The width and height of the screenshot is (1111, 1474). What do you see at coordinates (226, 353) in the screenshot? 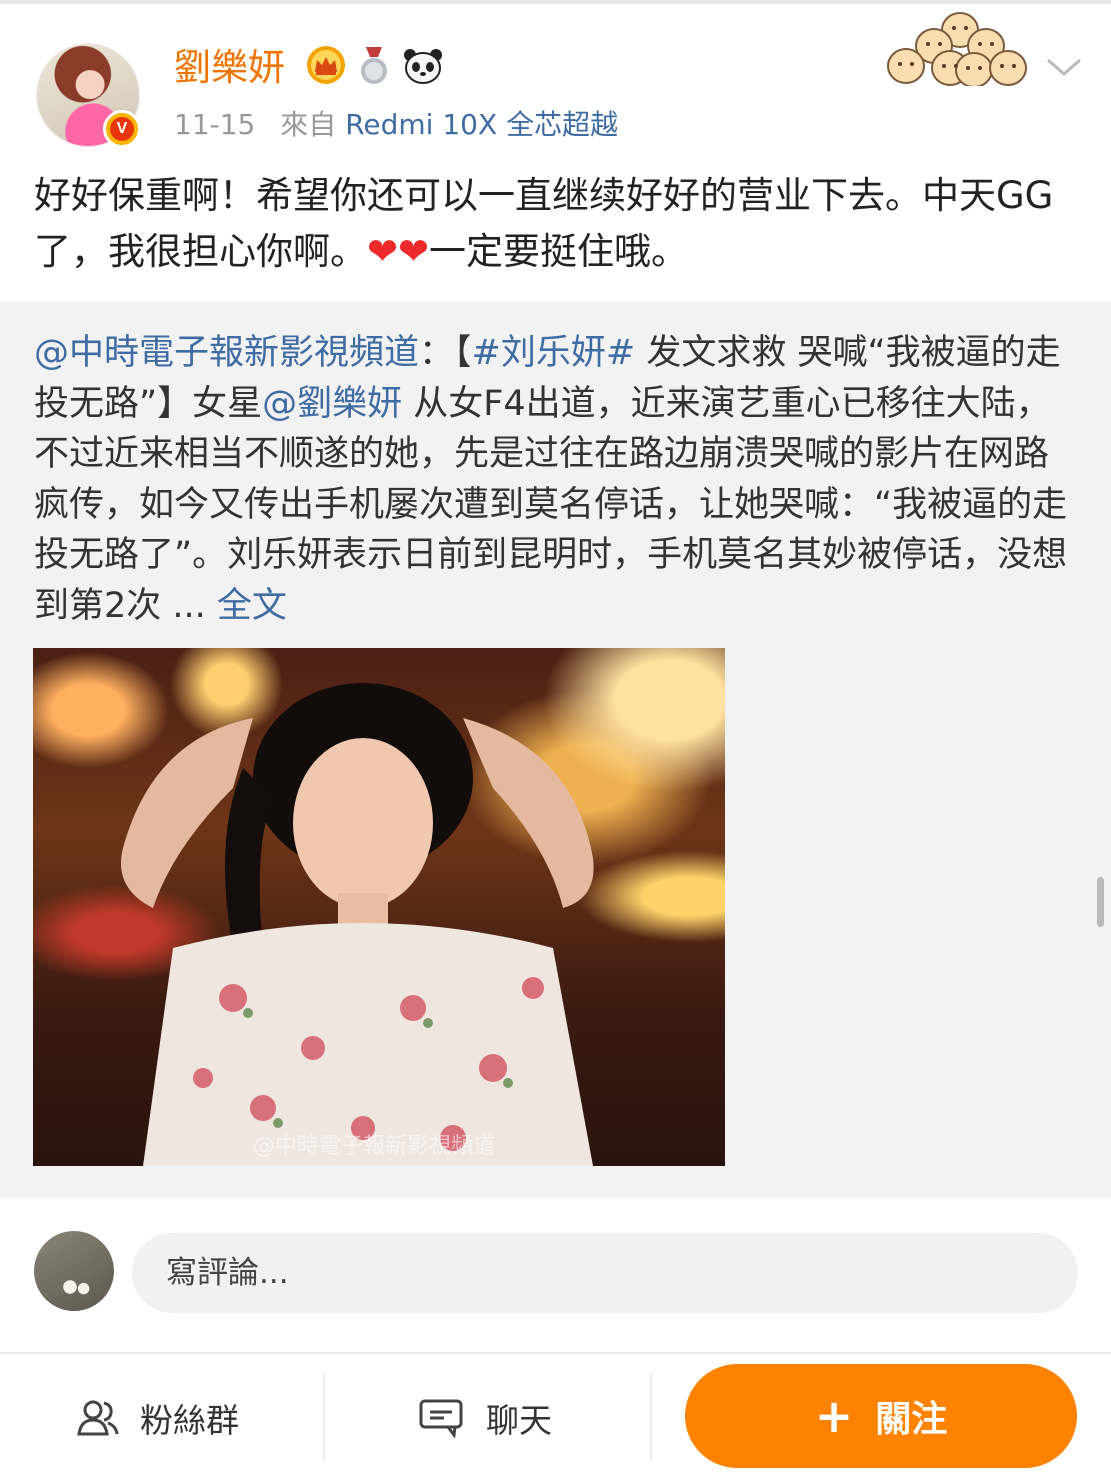
I see `repost-mention-link: @中時電子報新影視頻道` at bounding box center [226, 353].